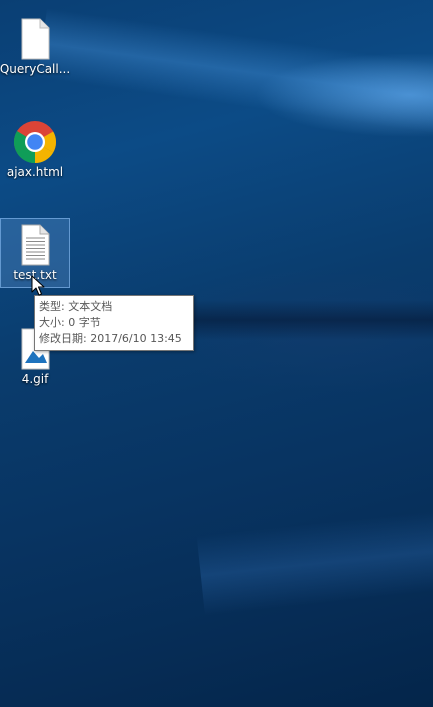 This screenshot has width=433, height=707. What do you see at coordinates (35, 39) in the screenshot?
I see `text-file-icon` at bounding box center [35, 39].